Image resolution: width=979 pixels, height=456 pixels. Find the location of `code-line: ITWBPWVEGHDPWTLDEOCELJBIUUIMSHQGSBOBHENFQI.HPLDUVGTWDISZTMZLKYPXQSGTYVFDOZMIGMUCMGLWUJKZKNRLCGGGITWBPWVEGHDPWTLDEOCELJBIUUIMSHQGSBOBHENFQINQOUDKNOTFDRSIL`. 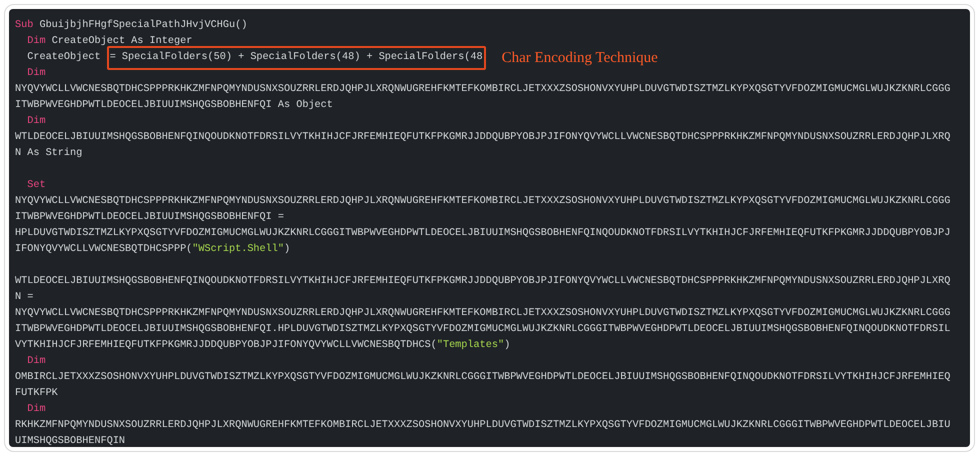

code-line: ITWBPWVEGHDPWTLDEOCELJBIUUIMSHQGSBOBHENFQI.HPLDUVGTWDISZTMZLKYPXQSGTYVFDOZMIGMUCMGLWUJKZKNRLCGGGITWBPWVEGHDPWTLDEOCELJBIUUIMSHQGSBOBHENFQINQOUDKNOTFDRSIL is located at coordinates (482, 330).